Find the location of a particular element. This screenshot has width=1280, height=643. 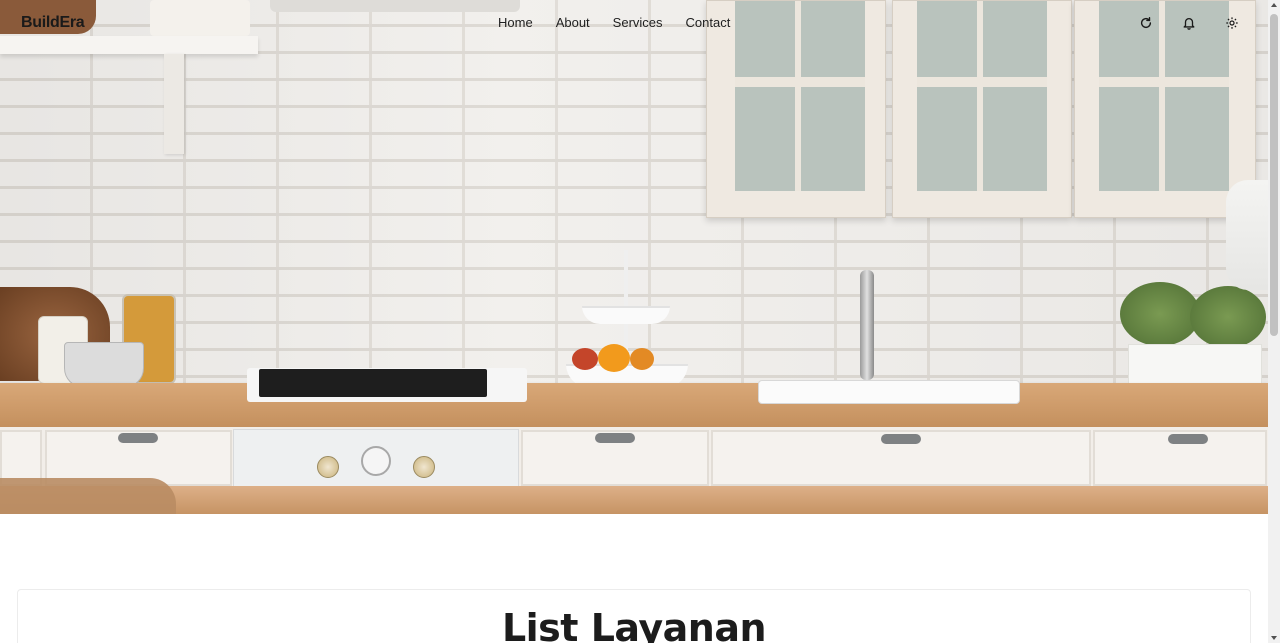

nav-link-about: About is located at coordinates (573, 22).